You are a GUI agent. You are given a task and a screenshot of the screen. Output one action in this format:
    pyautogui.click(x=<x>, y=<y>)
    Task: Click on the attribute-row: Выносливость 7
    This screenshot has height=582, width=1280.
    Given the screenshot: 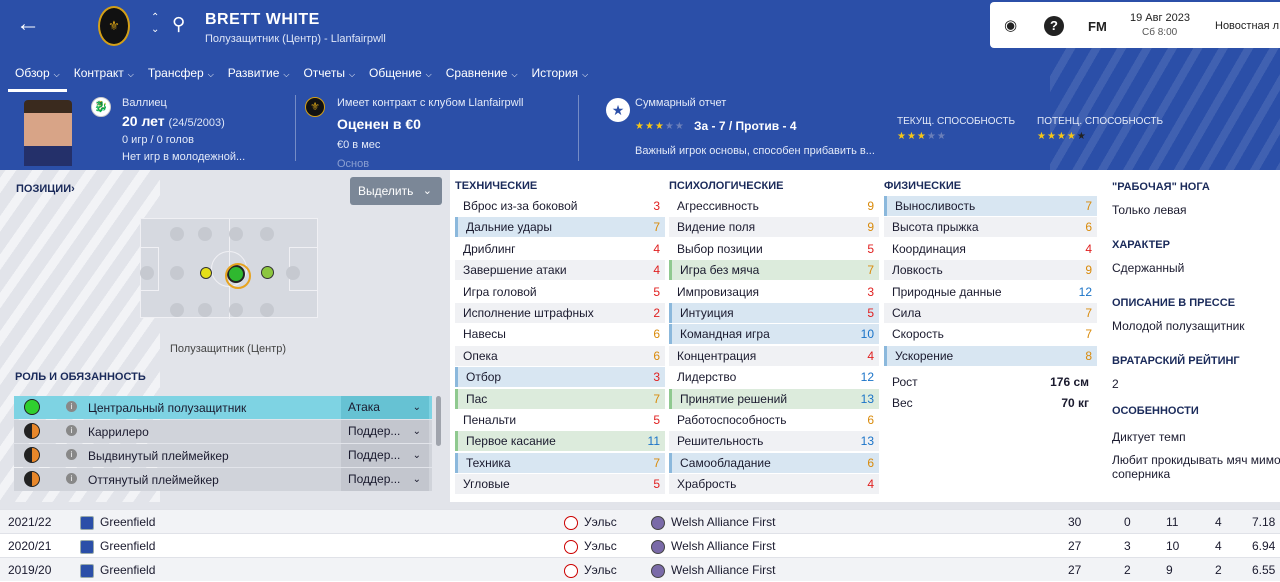 What is the action you would take?
    pyautogui.click(x=990, y=206)
    